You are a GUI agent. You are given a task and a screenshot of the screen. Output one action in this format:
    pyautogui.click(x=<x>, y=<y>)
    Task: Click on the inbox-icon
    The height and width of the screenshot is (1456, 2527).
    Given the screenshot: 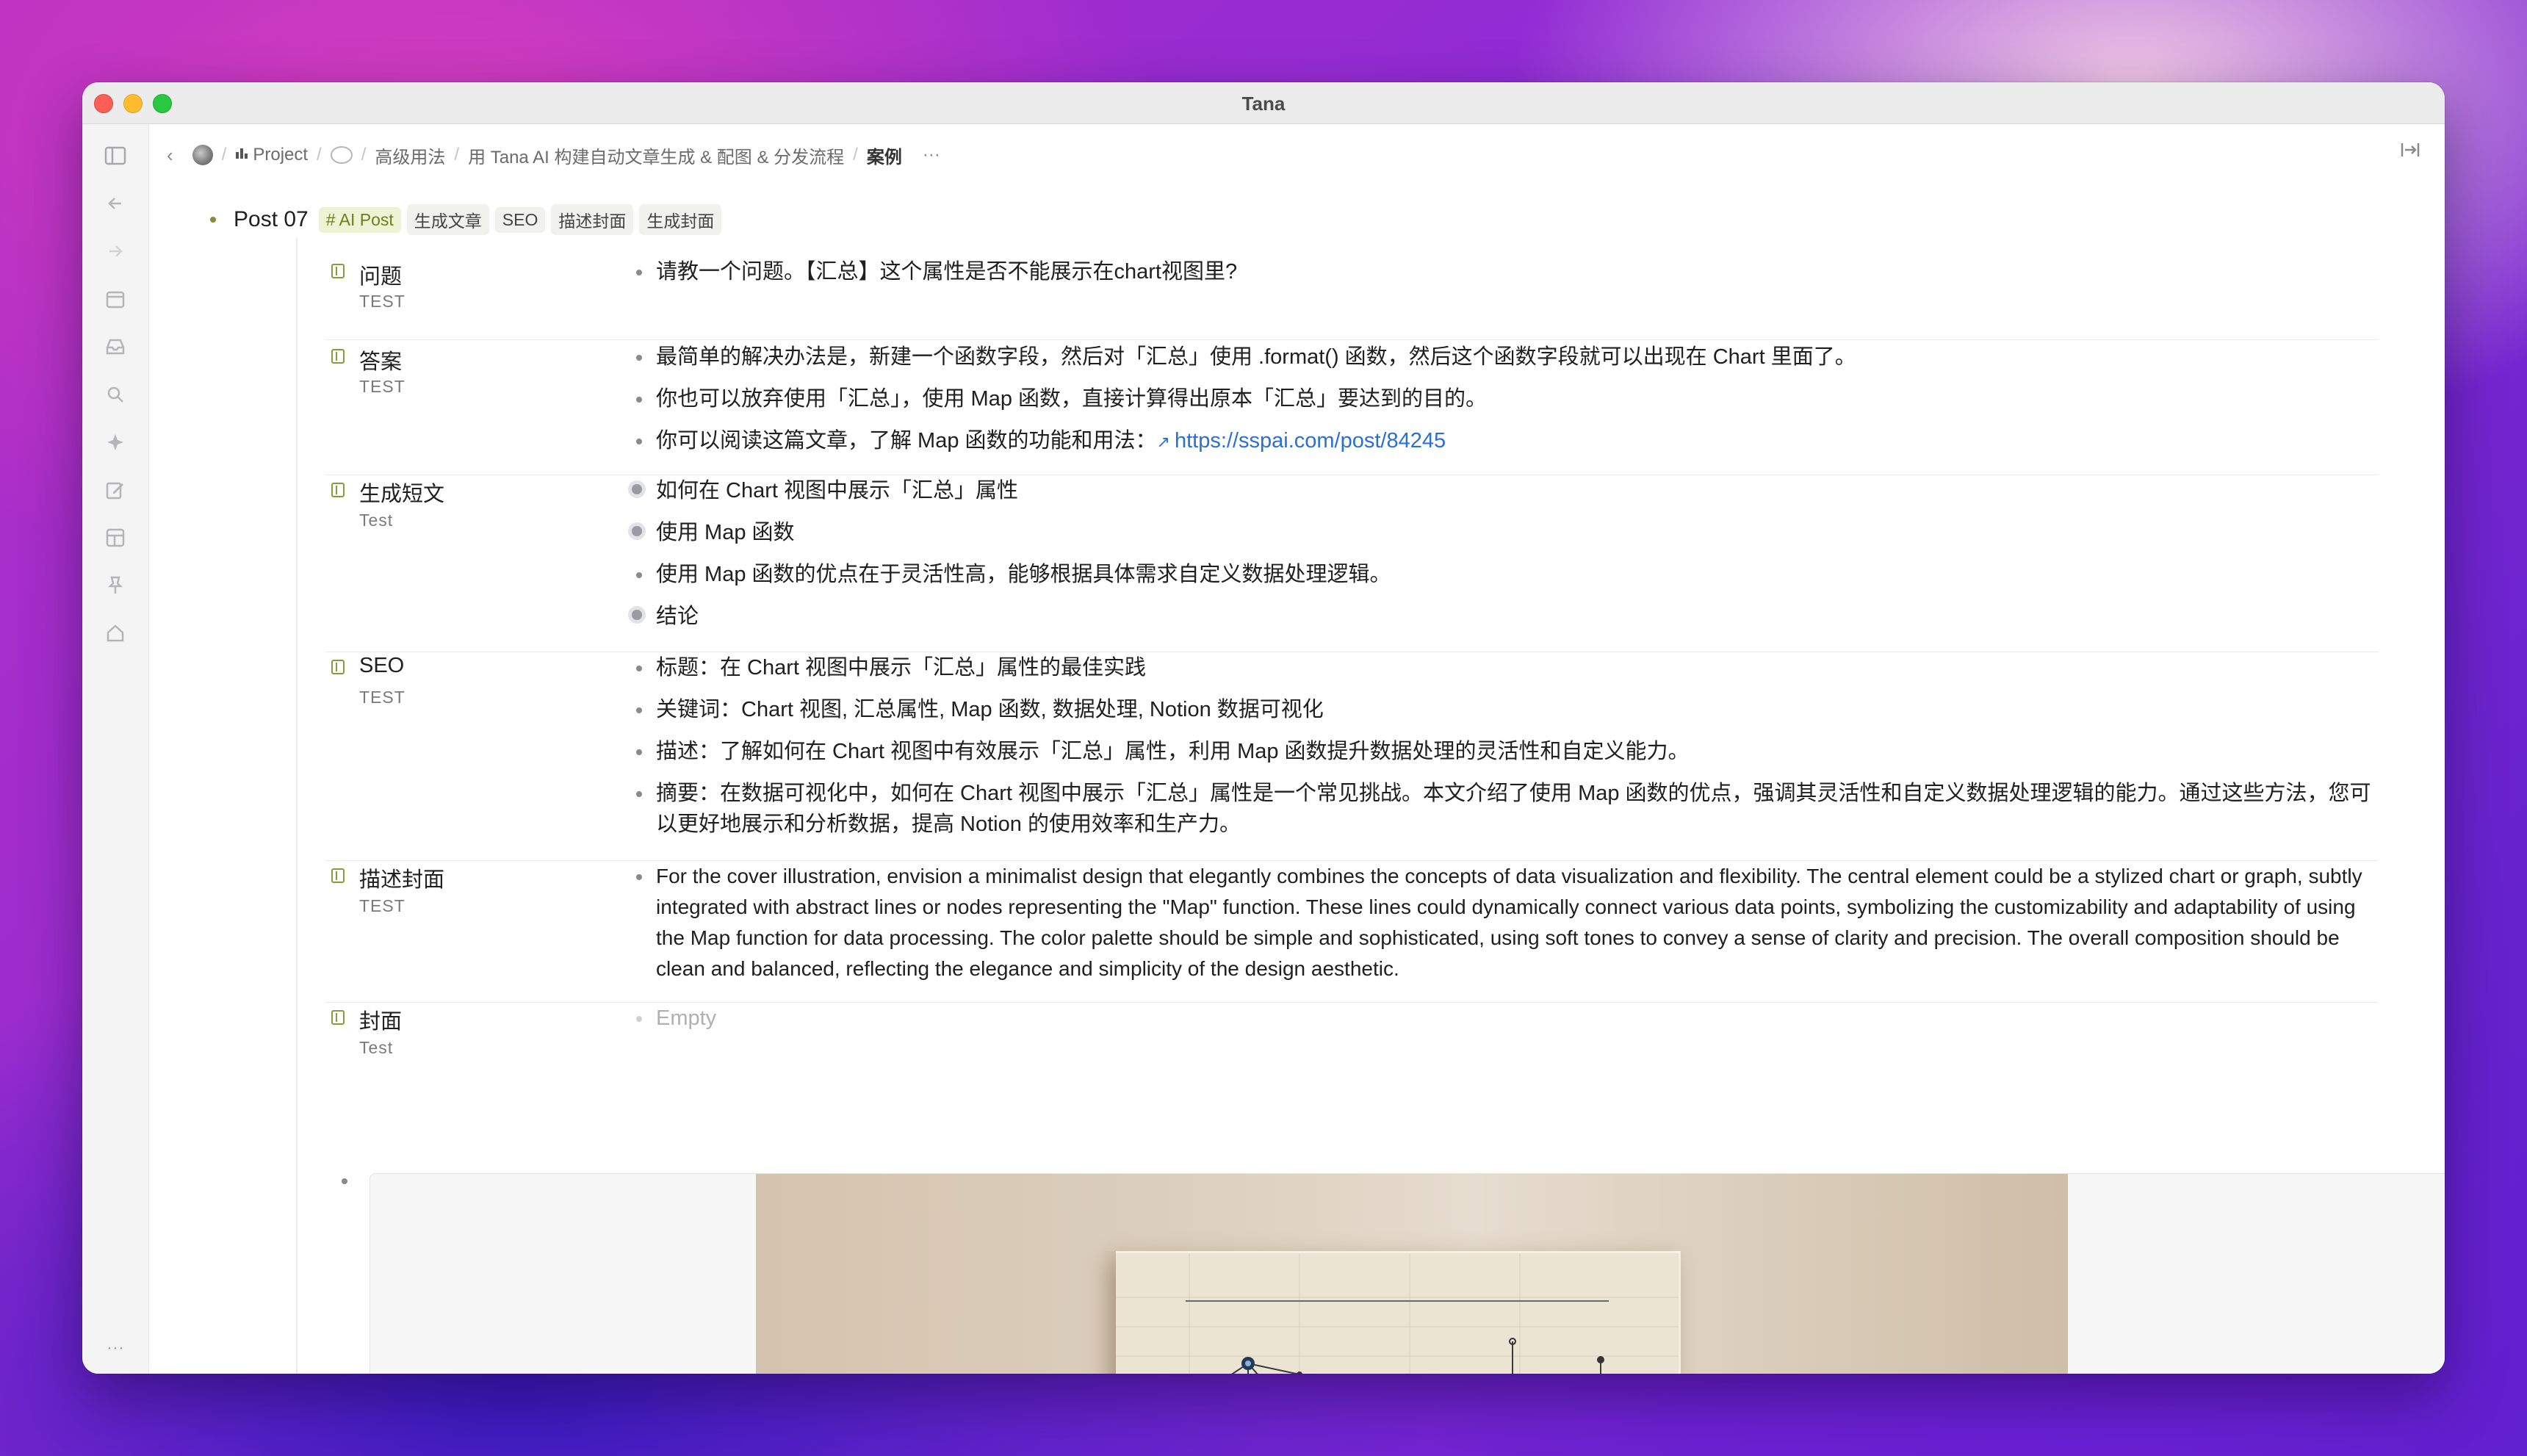 What is the action you would take?
    pyautogui.click(x=115, y=349)
    